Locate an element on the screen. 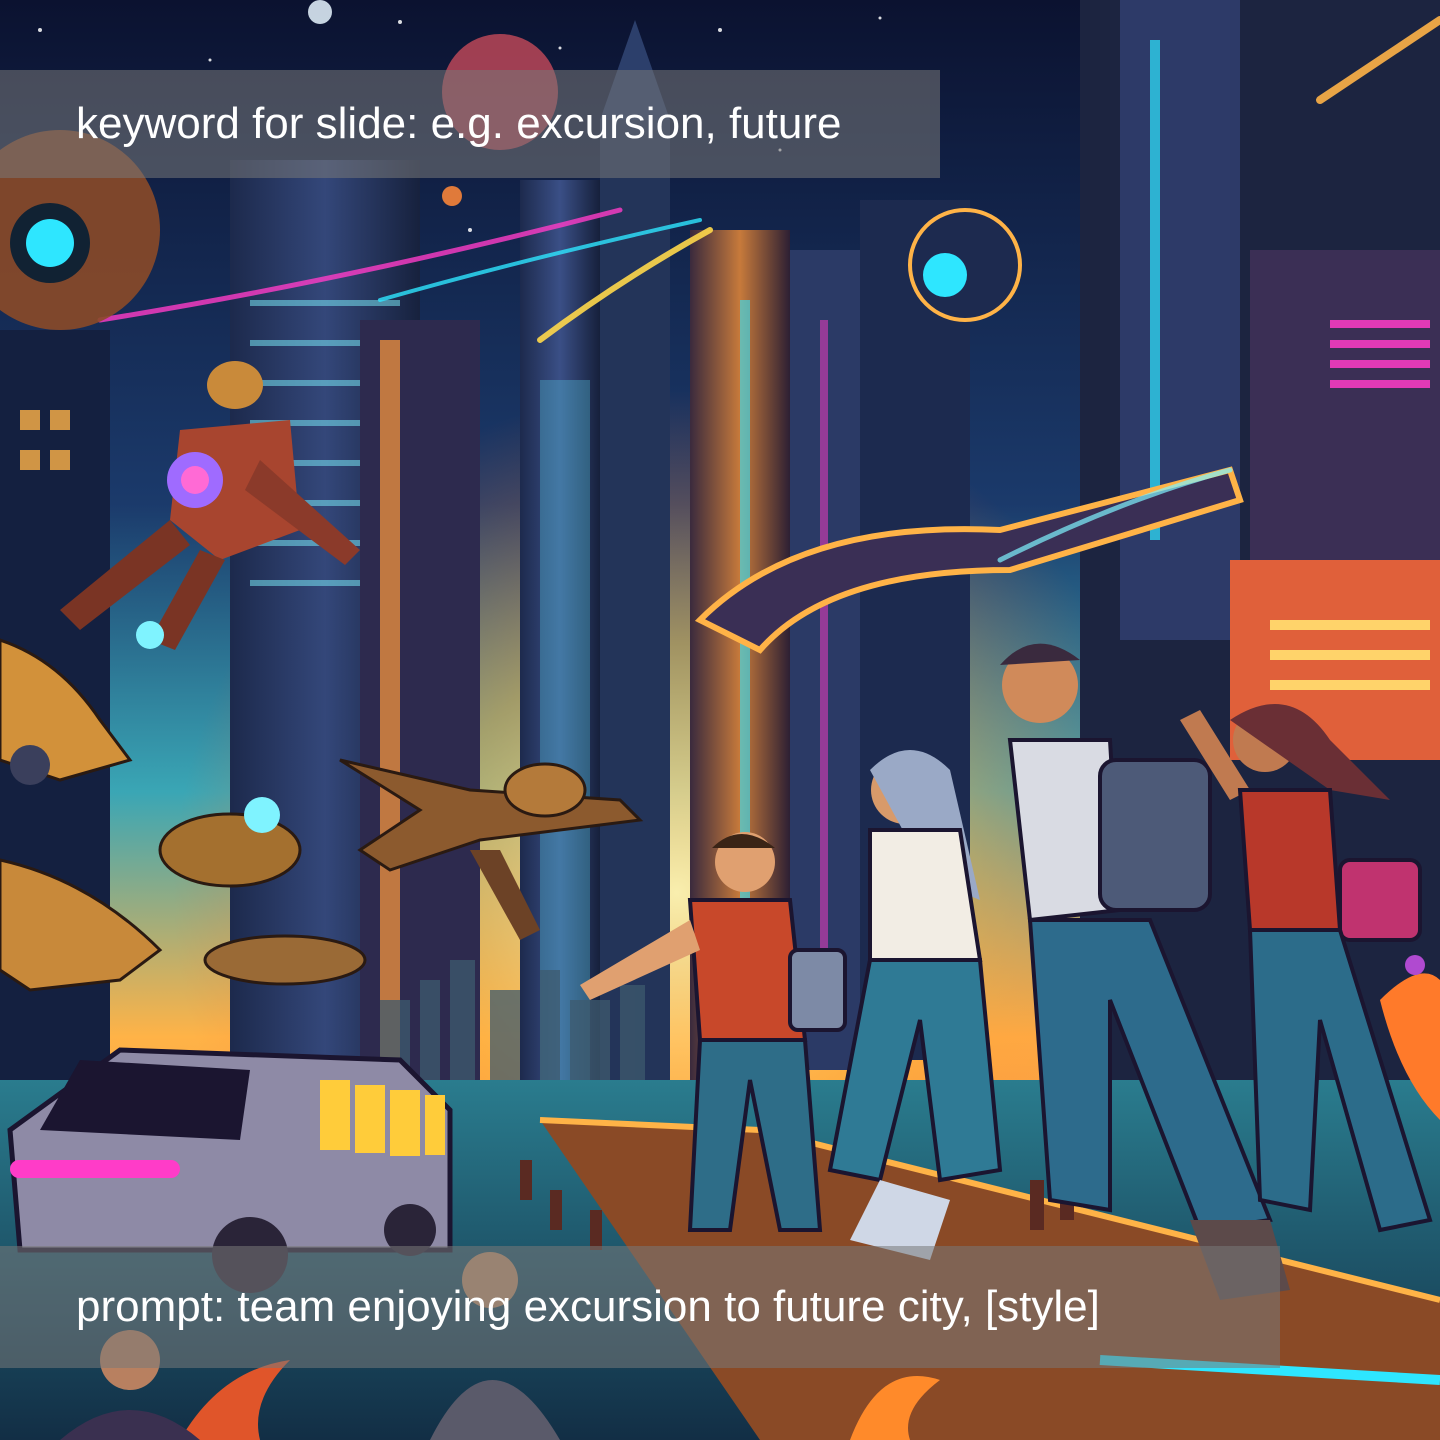  small-planet is located at coordinates (452, 196).